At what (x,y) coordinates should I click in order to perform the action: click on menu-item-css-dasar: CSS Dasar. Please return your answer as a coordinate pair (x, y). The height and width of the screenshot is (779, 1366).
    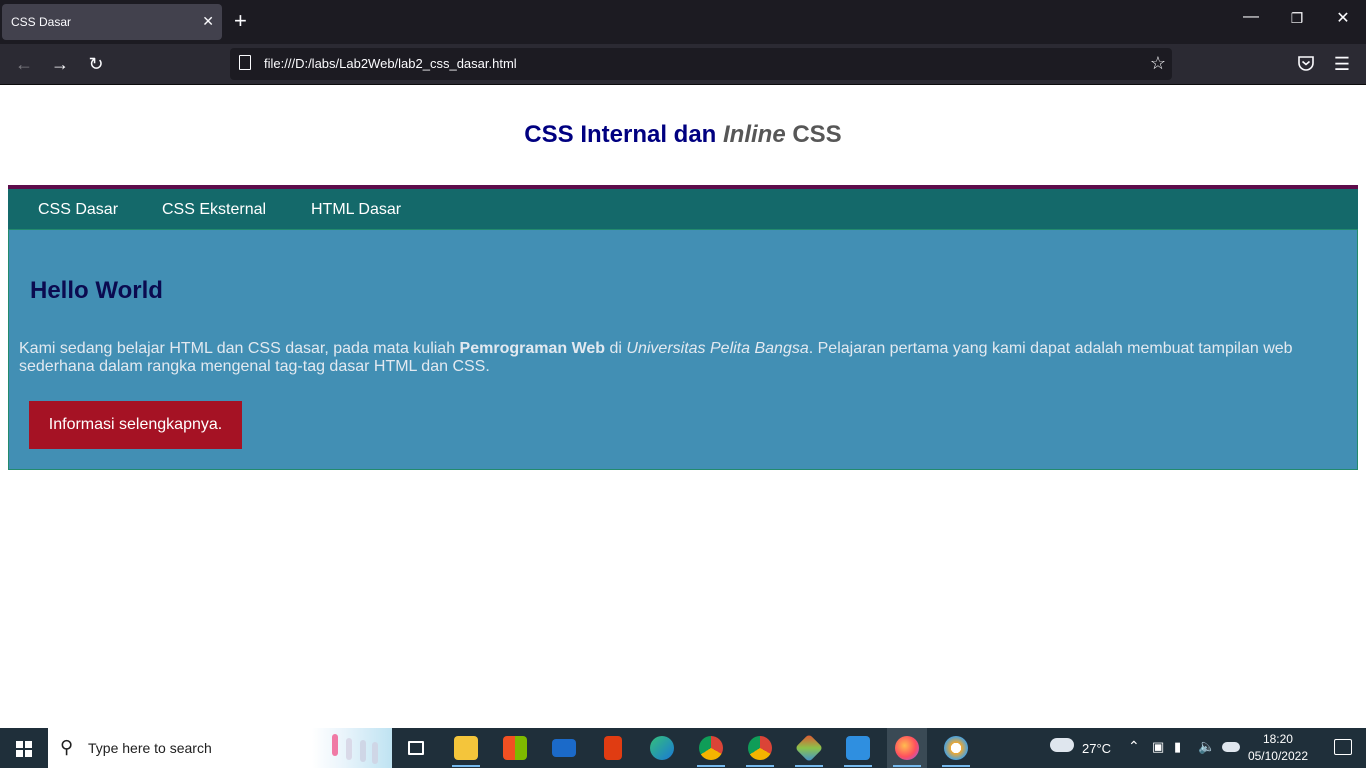
    Looking at the image, I should click on (78, 210).